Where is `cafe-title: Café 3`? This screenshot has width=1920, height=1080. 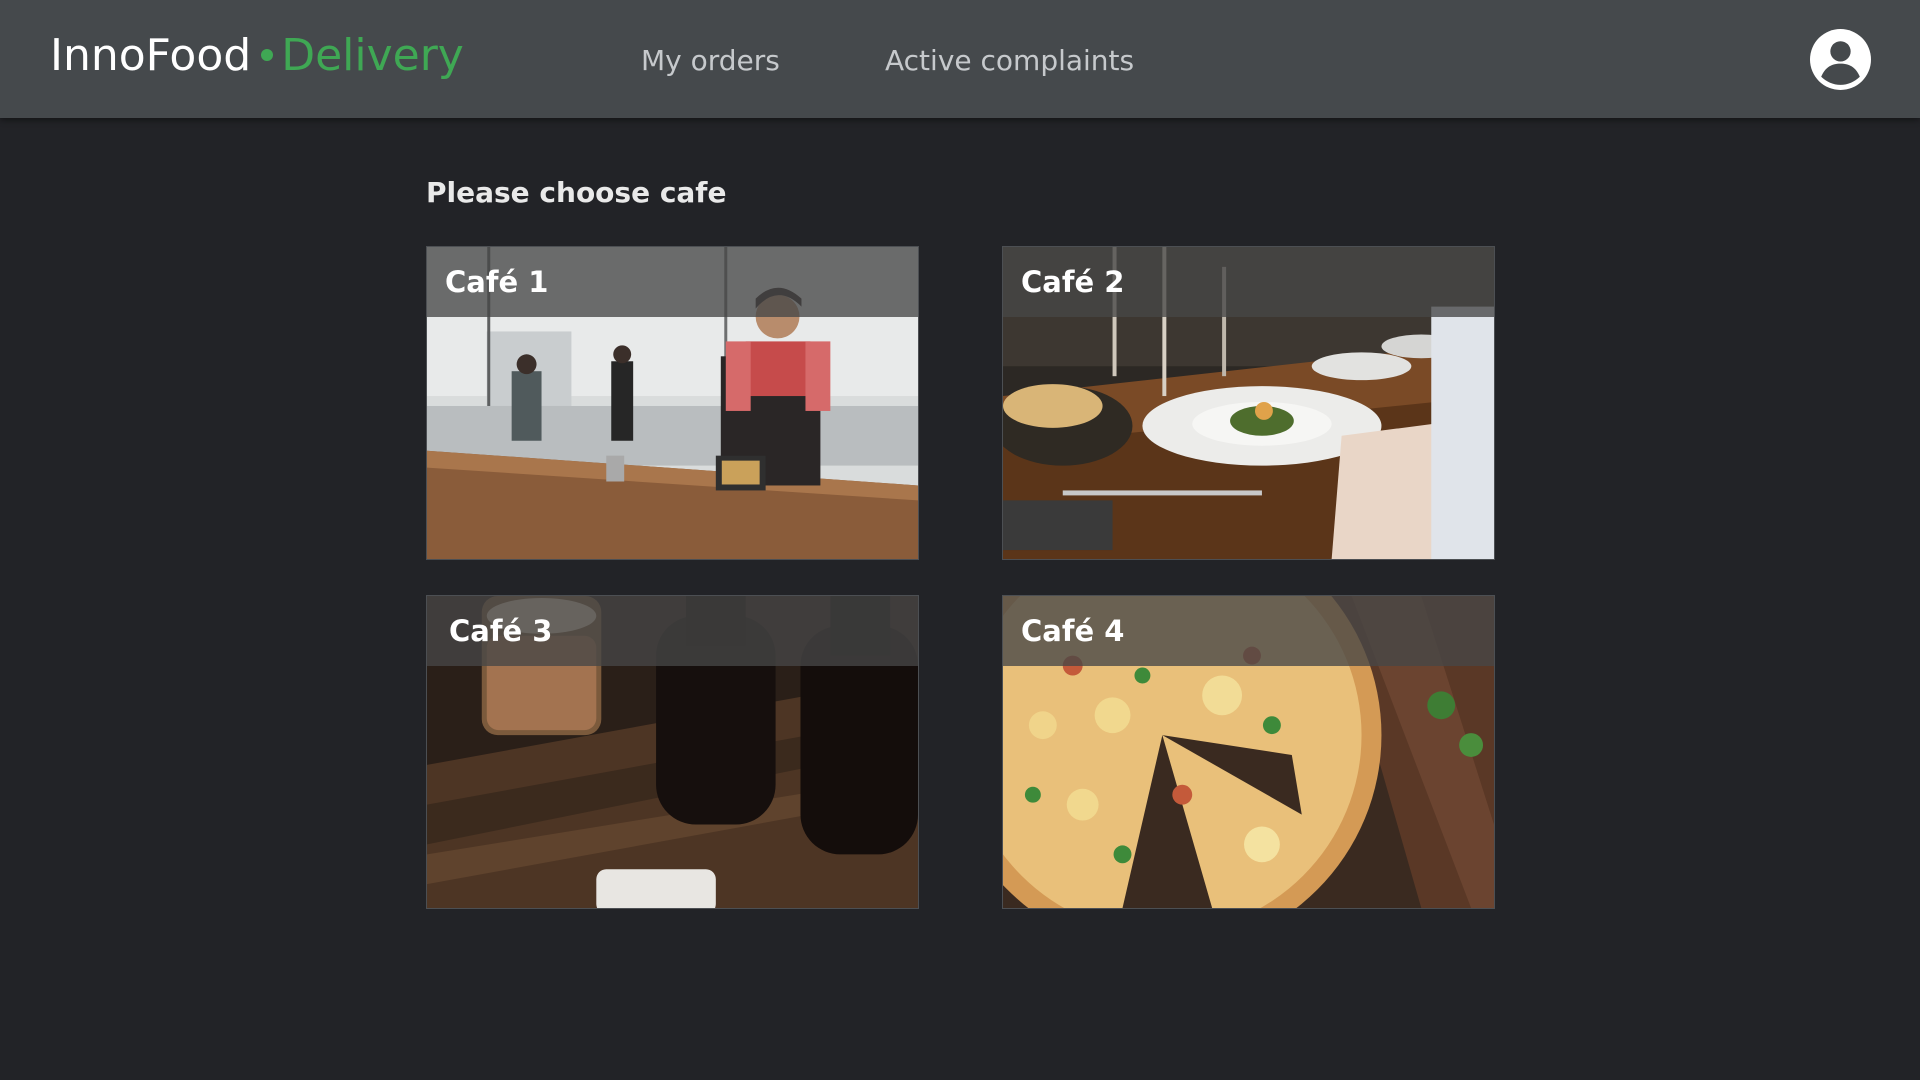 cafe-title: Café 3 is located at coordinates (501, 631).